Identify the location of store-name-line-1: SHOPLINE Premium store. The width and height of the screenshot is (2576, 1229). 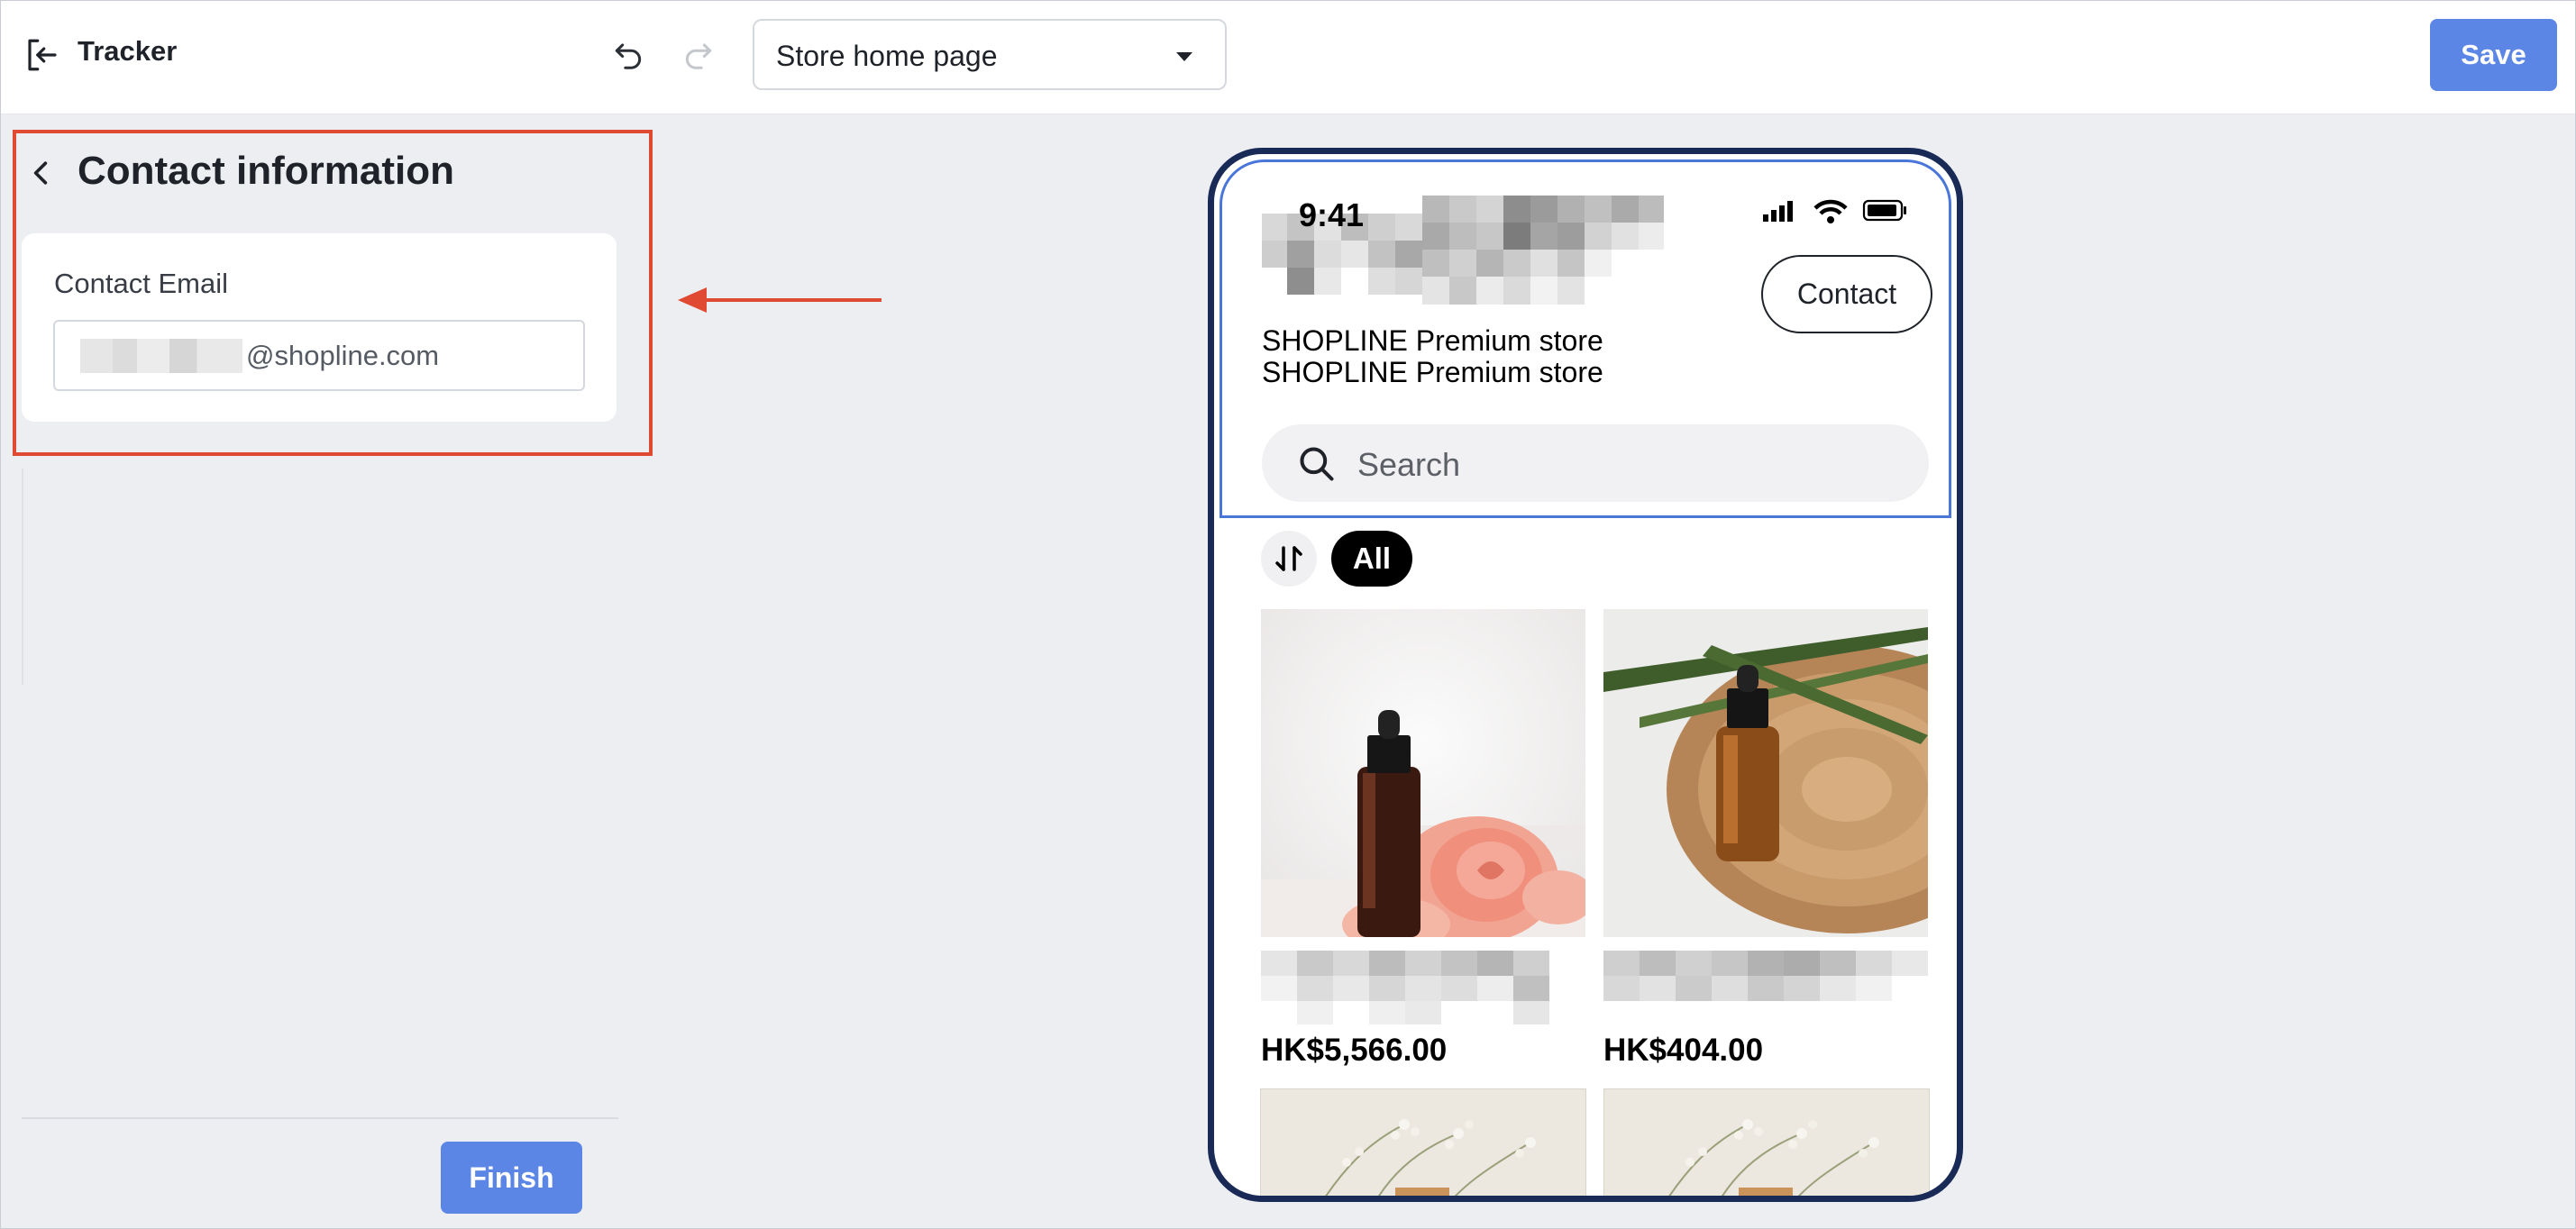
(1432, 340).